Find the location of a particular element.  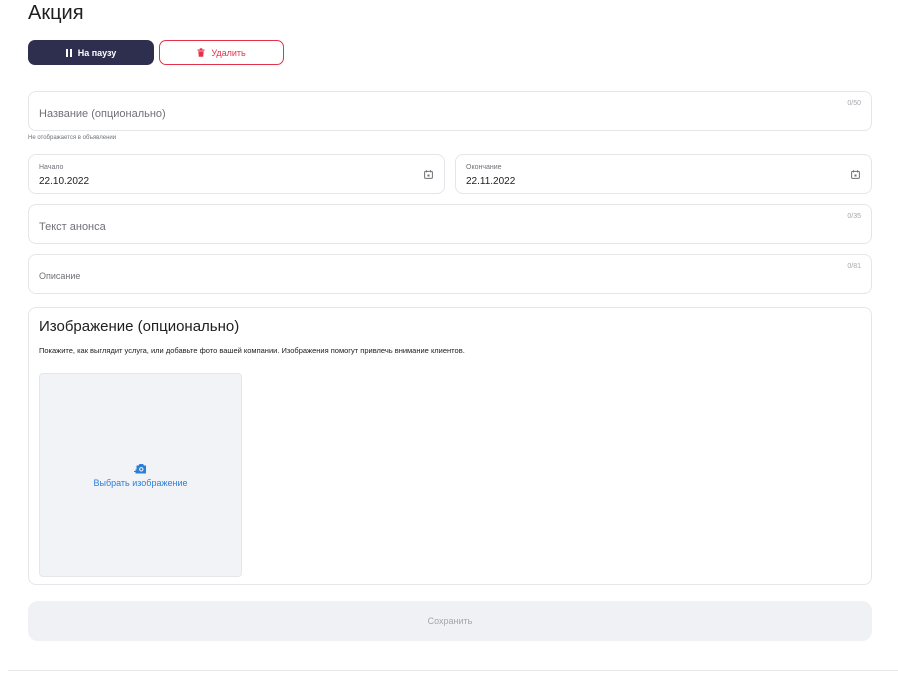

delete-button: Удалить is located at coordinates (221, 52).